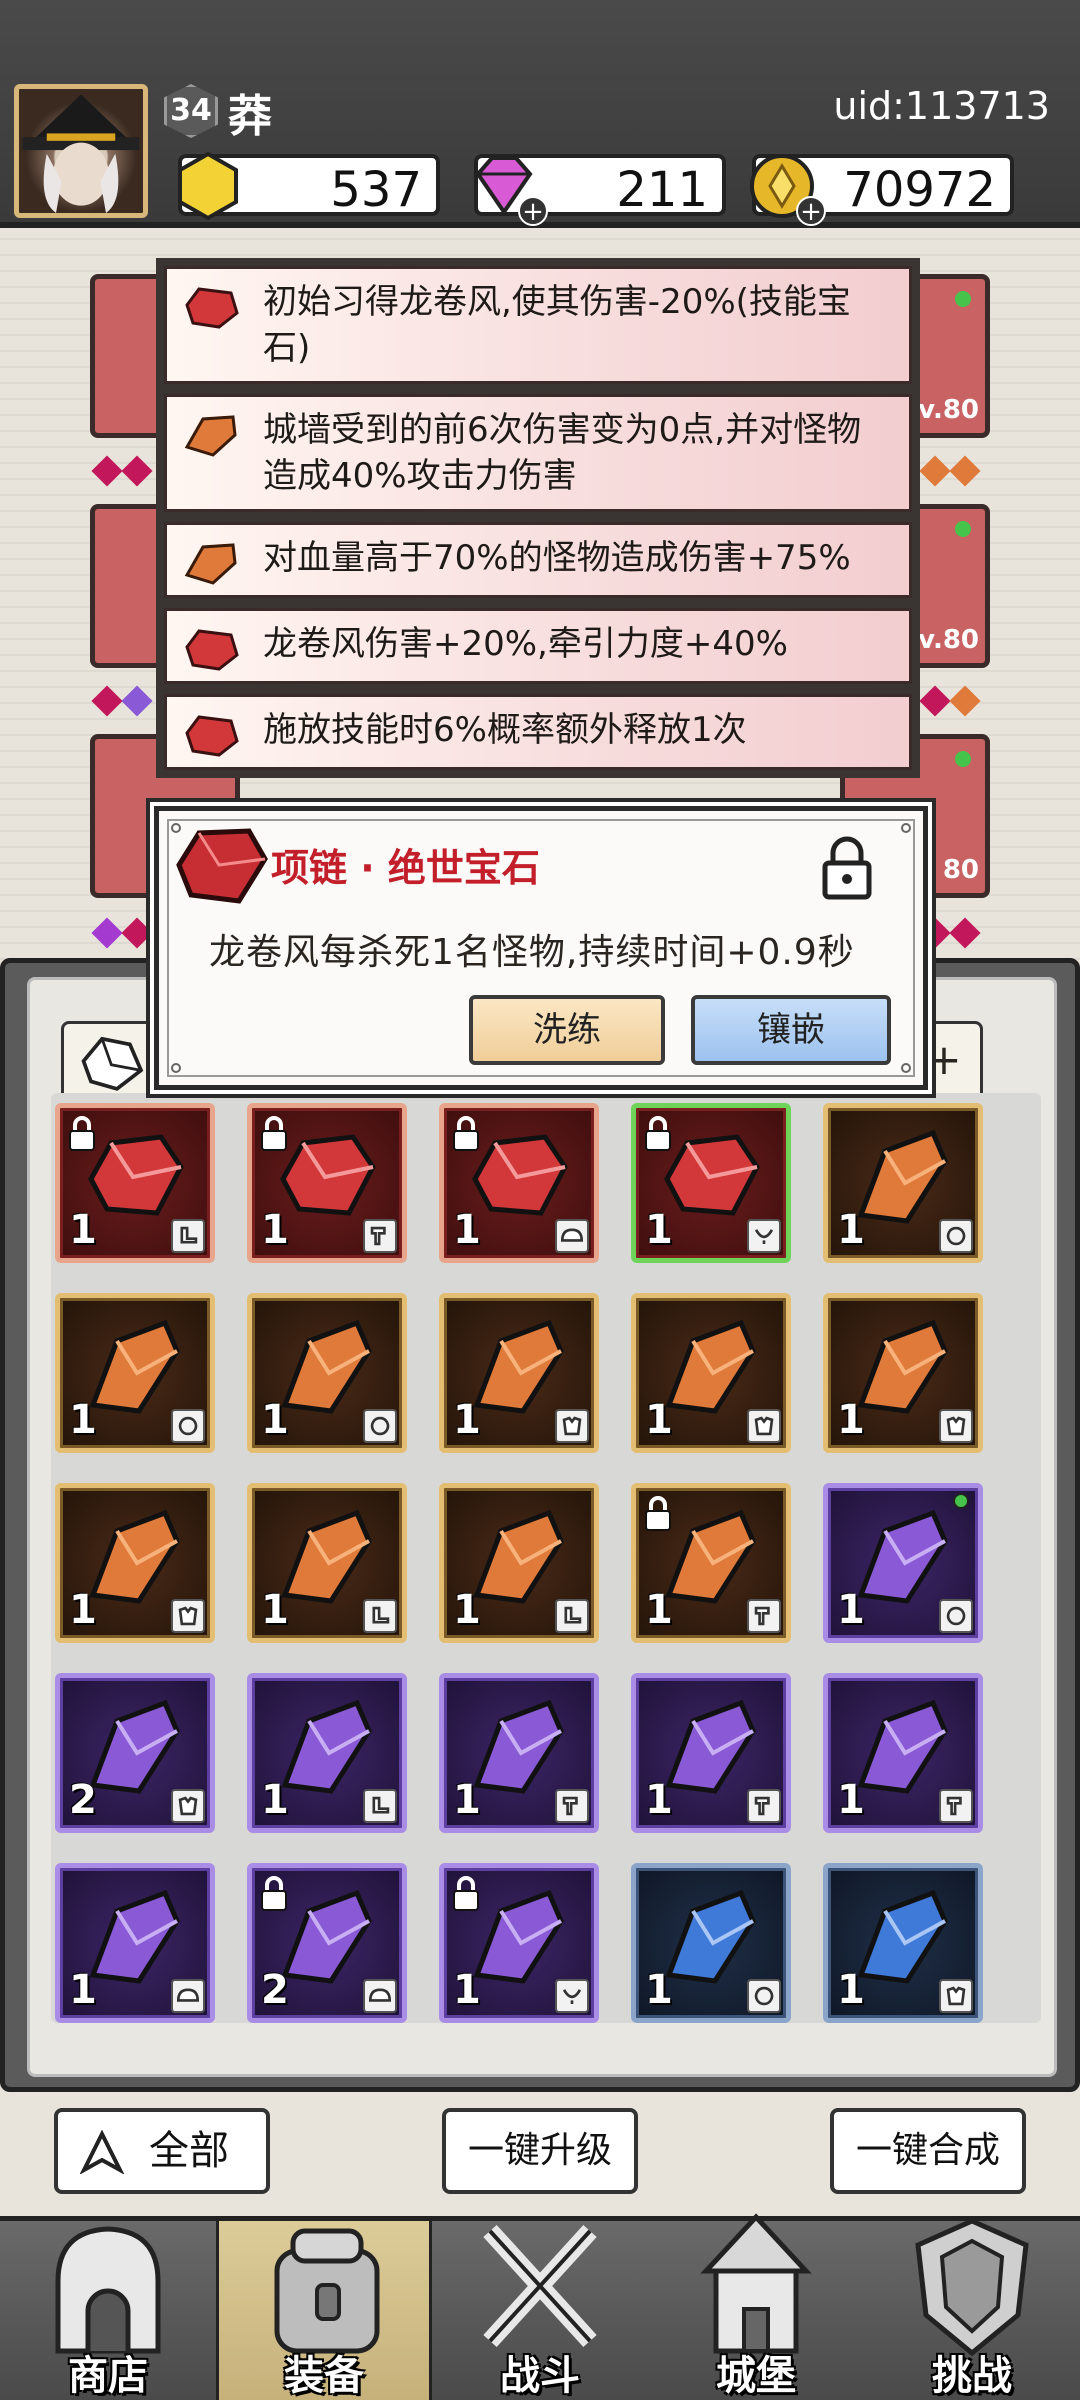 Image resolution: width=1080 pixels, height=2400 pixels. What do you see at coordinates (324, 2376) in the screenshot?
I see `nav-label: 装备` at bounding box center [324, 2376].